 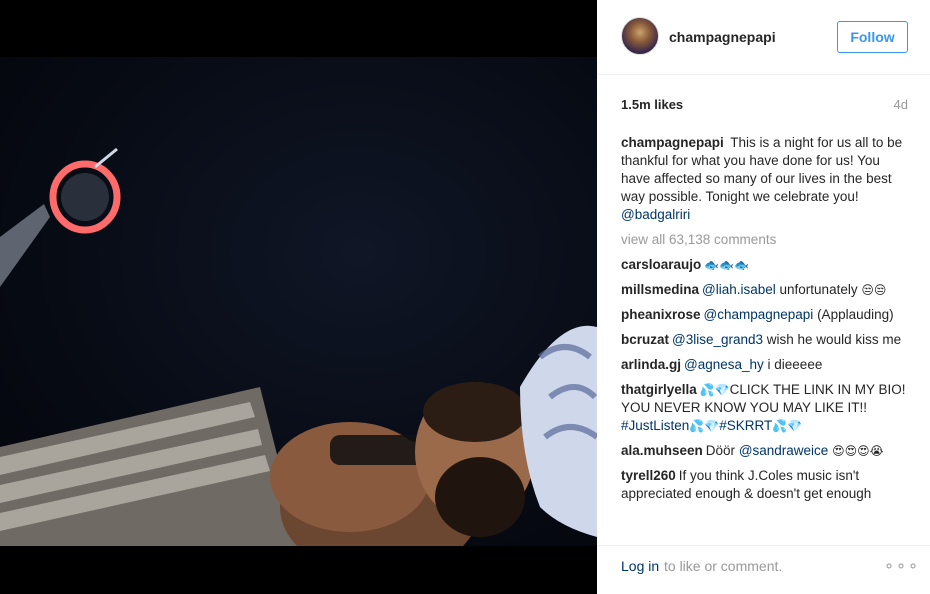 What do you see at coordinates (765, 265) in the screenshot?
I see `comment-row: carsloaraujo 🐟🐟🐟` at bounding box center [765, 265].